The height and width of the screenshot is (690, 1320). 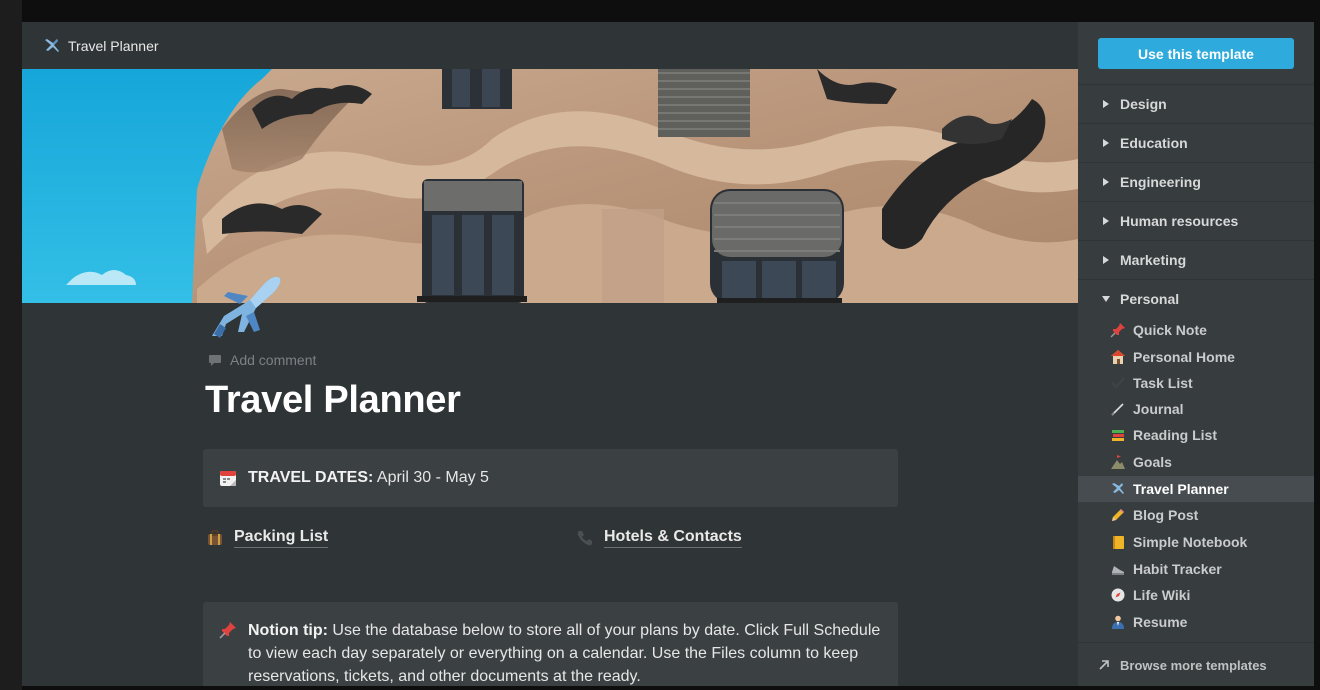 I want to click on template-blog-post: Blog Post, so click(x=1196, y=515).